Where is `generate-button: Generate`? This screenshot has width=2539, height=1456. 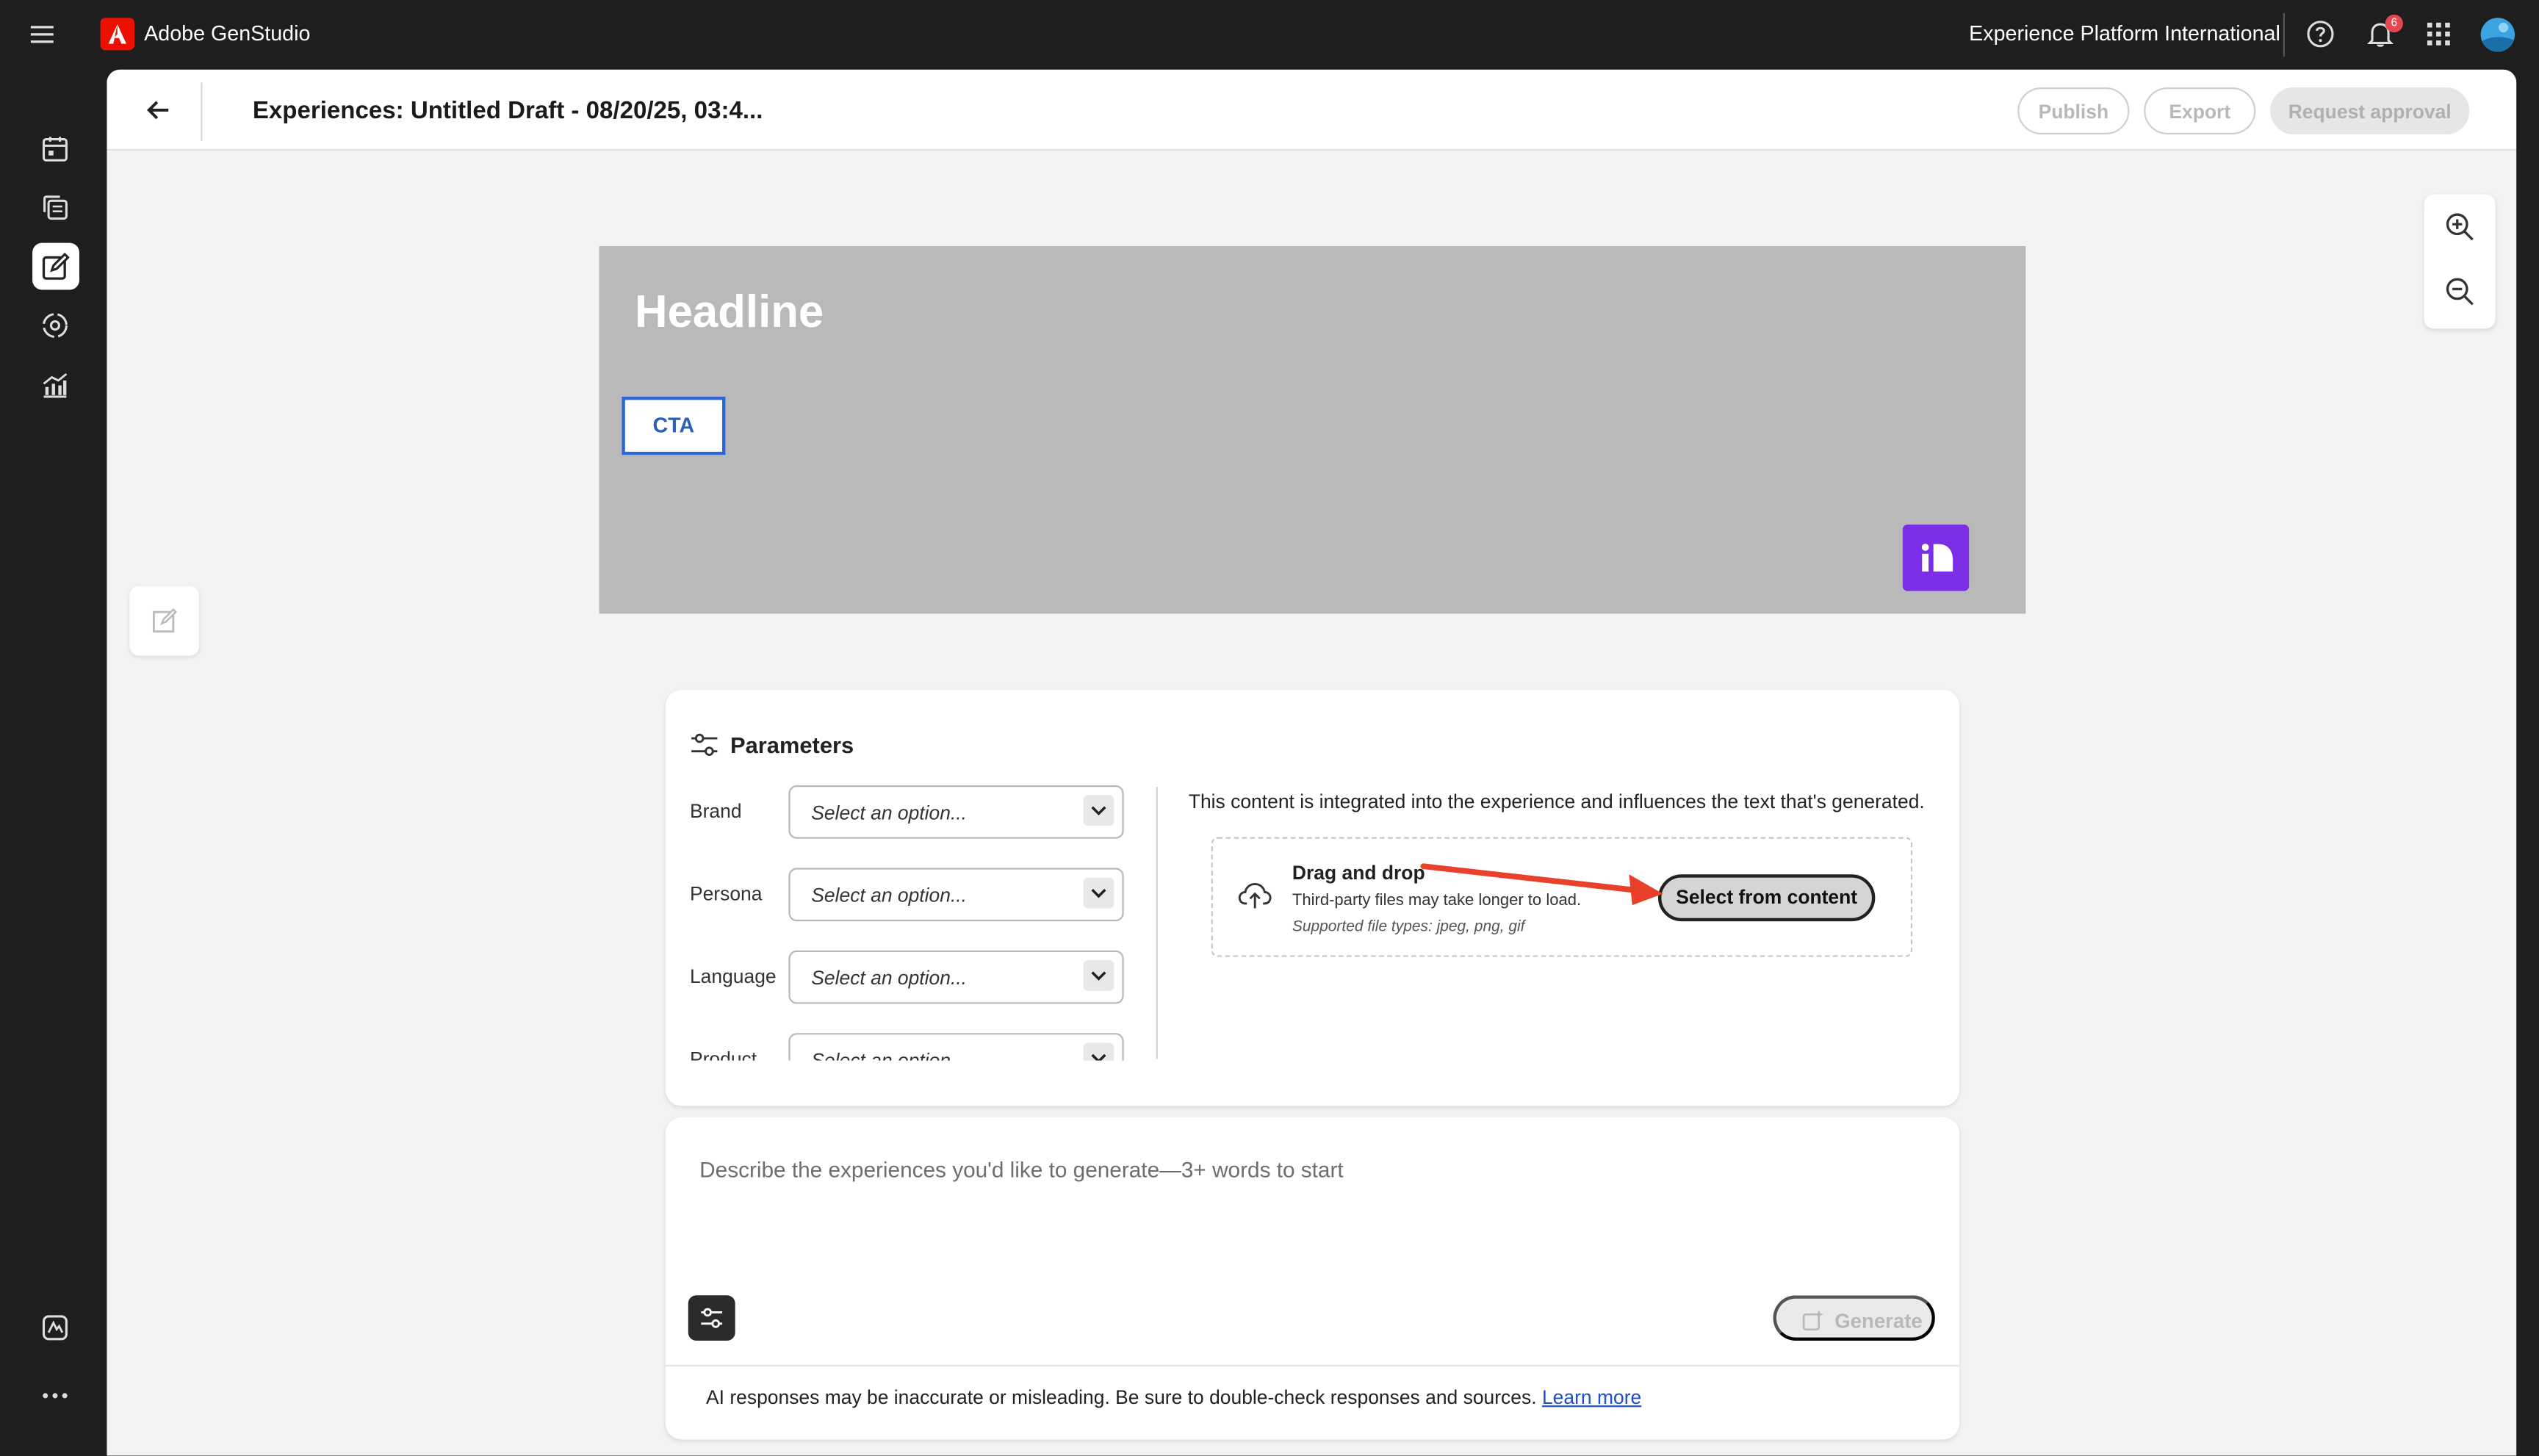
generate-button: Generate is located at coordinates (1854, 1318).